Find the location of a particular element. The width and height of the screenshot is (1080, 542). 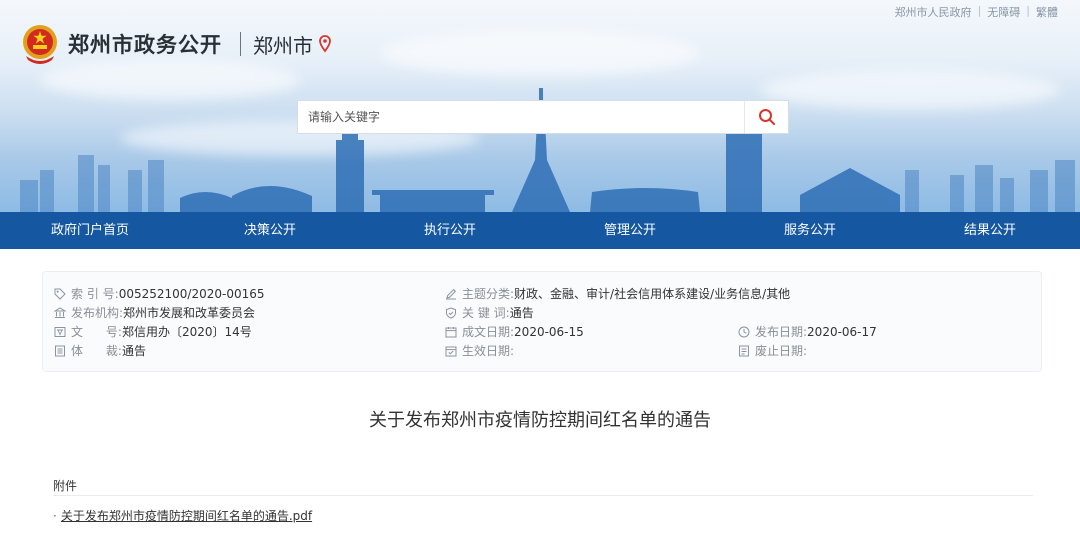

search-icon is located at coordinates (766, 117).